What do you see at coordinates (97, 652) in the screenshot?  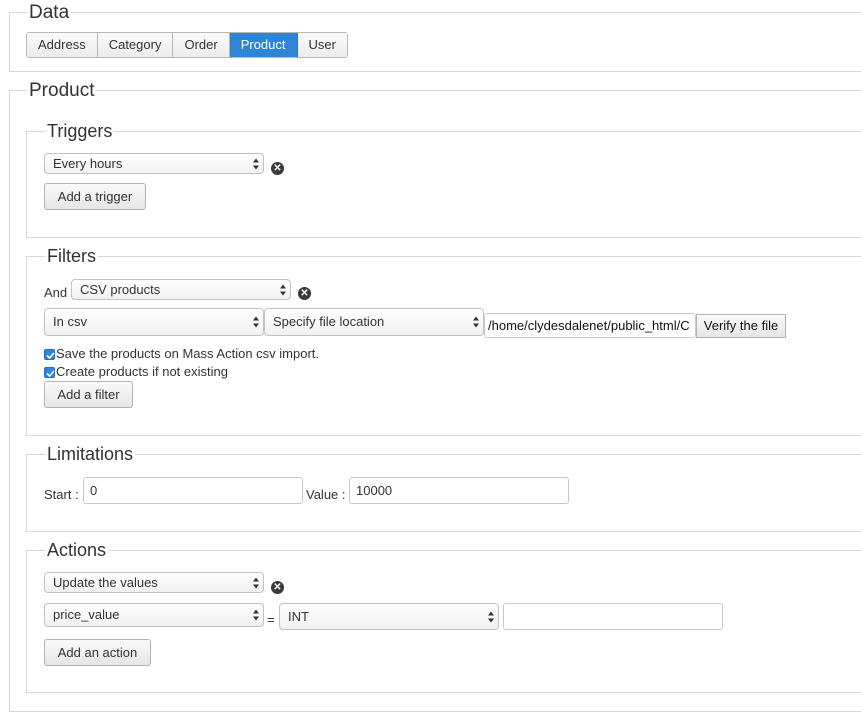 I see `add-action-button: Add an action` at bounding box center [97, 652].